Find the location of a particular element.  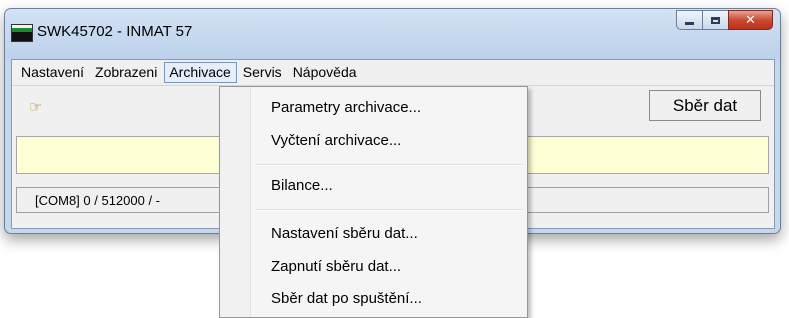

status-text: [COM8] 0 / 512000 / - is located at coordinates (98, 200).